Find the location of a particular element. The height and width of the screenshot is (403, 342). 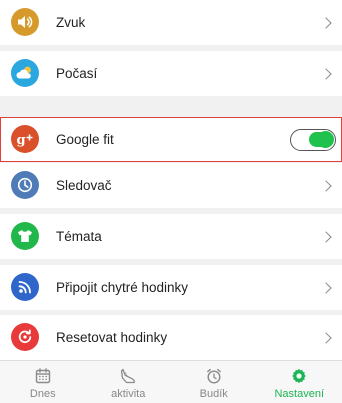

settings-row-connect-watch: Připojit chytré hodinky is located at coordinates (171, 287).